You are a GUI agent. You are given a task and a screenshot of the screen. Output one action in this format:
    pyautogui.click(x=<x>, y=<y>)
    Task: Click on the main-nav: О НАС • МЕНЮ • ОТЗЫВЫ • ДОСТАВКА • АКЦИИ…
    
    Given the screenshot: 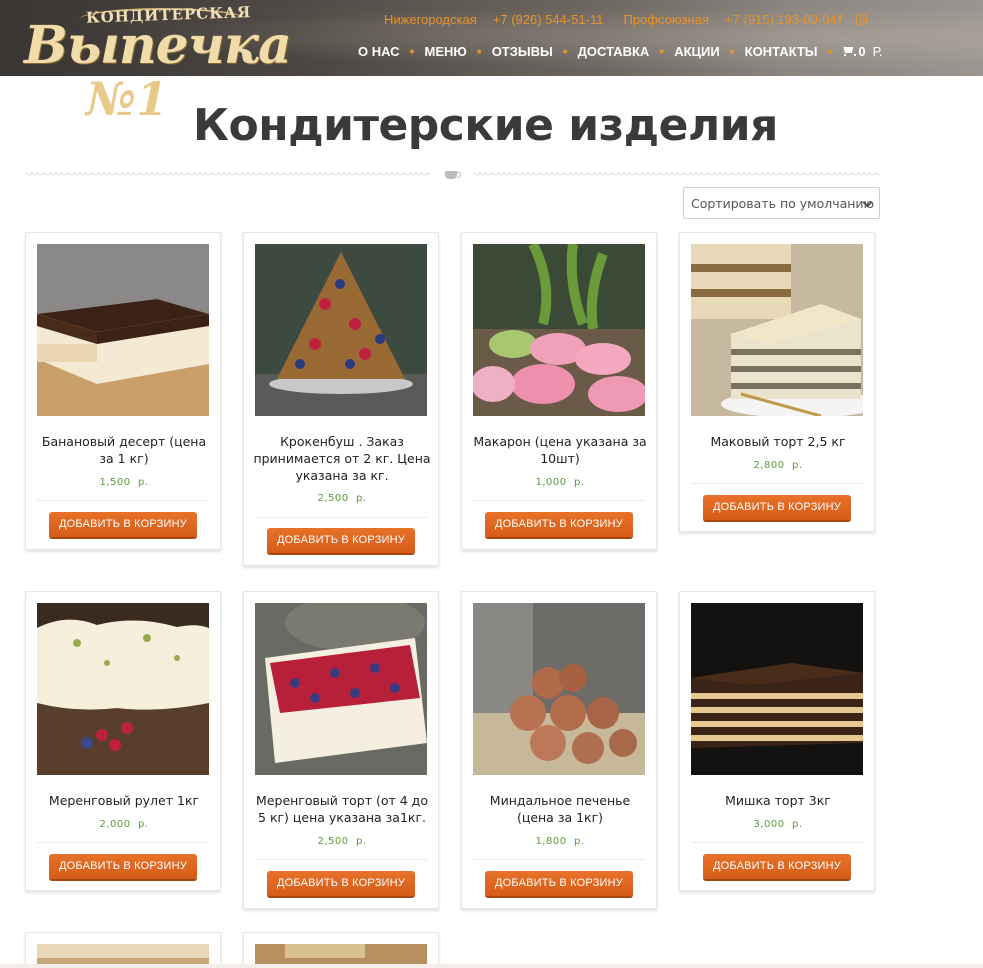 What is the action you would take?
    pyautogui.click(x=620, y=51)
    